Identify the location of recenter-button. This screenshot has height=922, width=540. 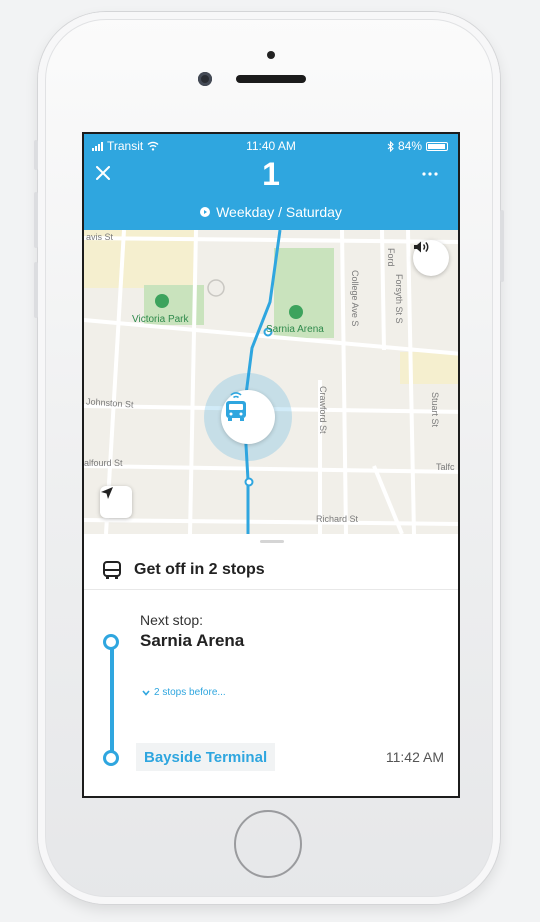
(116, 502).